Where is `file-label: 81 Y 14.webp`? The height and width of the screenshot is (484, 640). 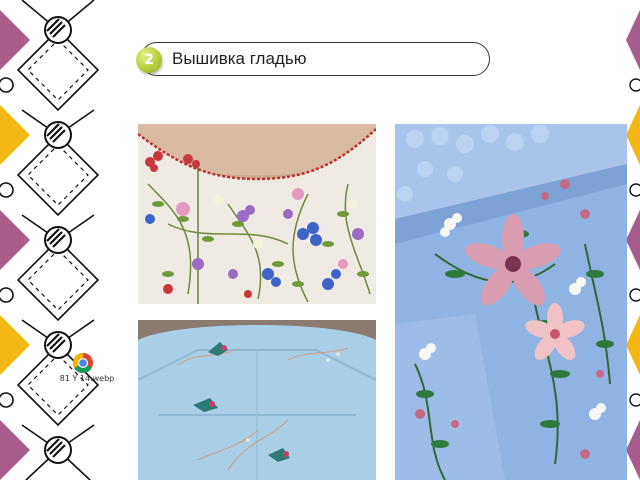 file-label: 81 Y 14.webp is located at coordinates (87, 378).